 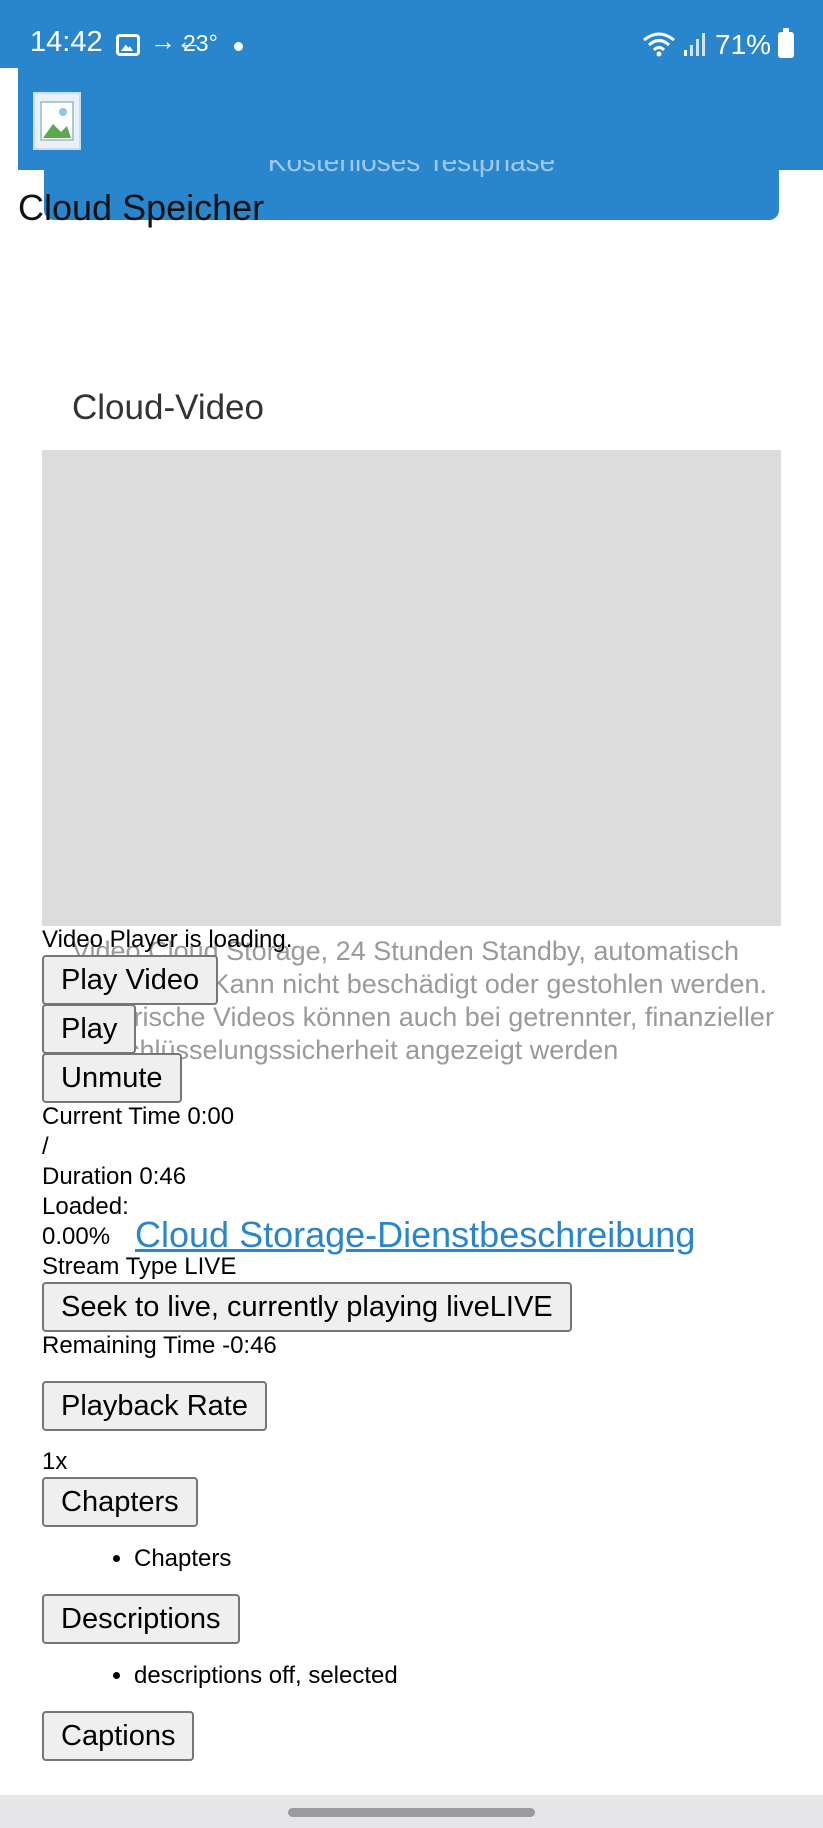 I want to click on loaded-value: 0.00%, so click(x=76, y=1236).